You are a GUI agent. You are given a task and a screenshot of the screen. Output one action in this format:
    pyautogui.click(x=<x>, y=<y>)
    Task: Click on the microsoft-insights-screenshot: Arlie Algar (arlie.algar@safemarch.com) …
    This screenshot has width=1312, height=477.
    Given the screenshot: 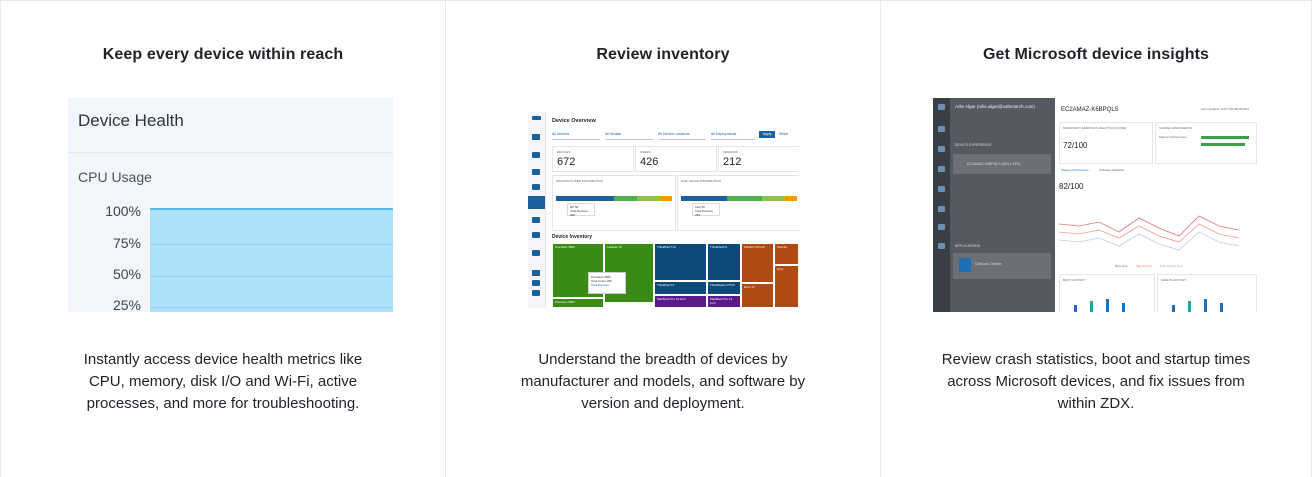 What is the action you would take?
    pyautogui.click(x=1096, y=205)
    